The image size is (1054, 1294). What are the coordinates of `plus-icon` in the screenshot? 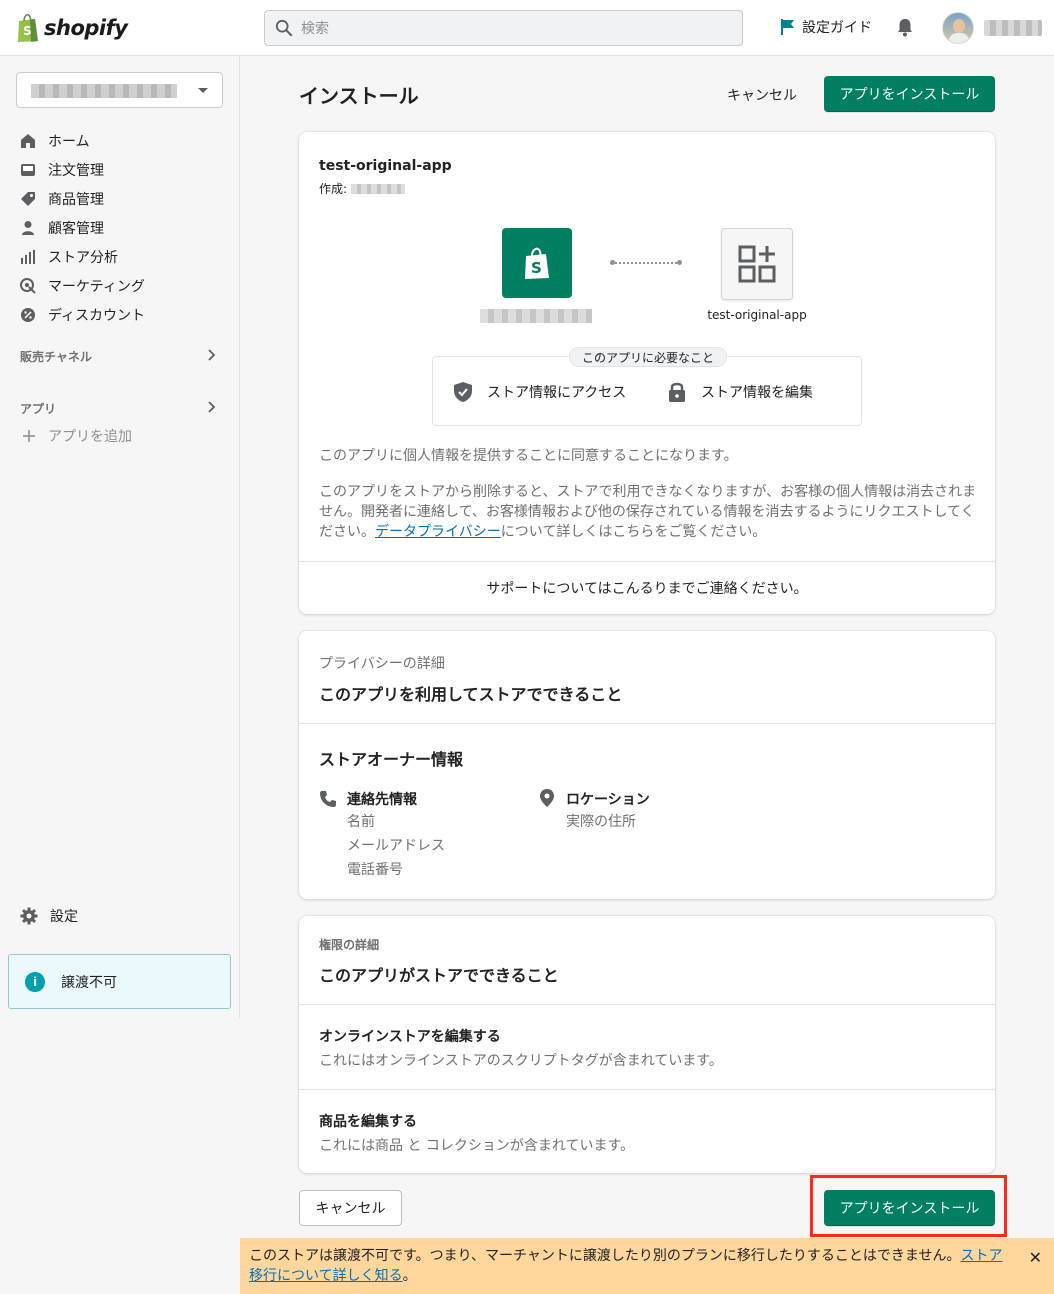 It's located at (29, 436).